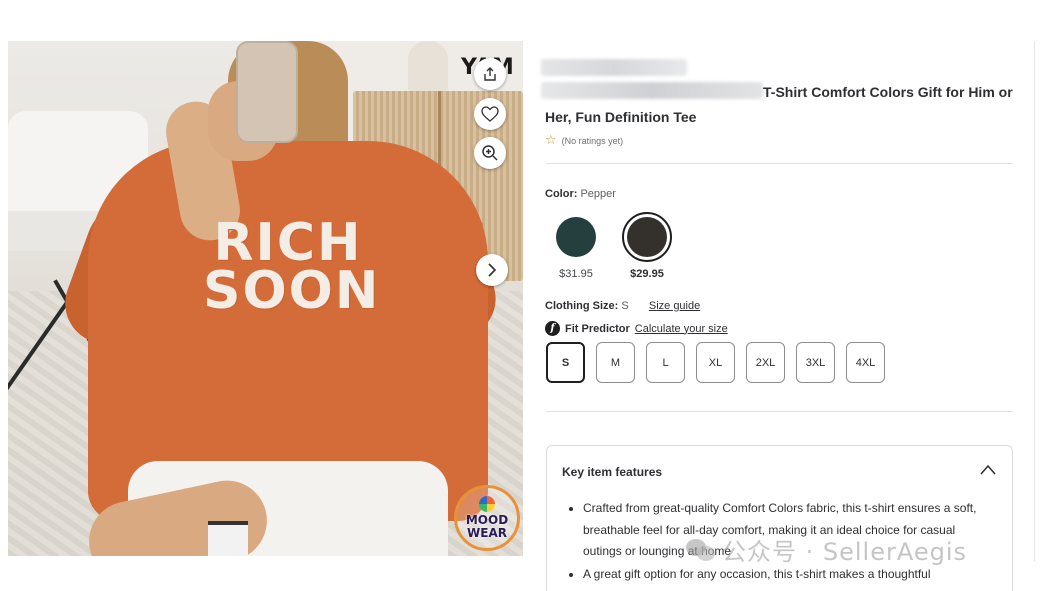 This screenshot has height=591, width=1040. What do you see at coordinates (267, 92) in the screenshot?
I see `phone` at bounding box center [267, 92].